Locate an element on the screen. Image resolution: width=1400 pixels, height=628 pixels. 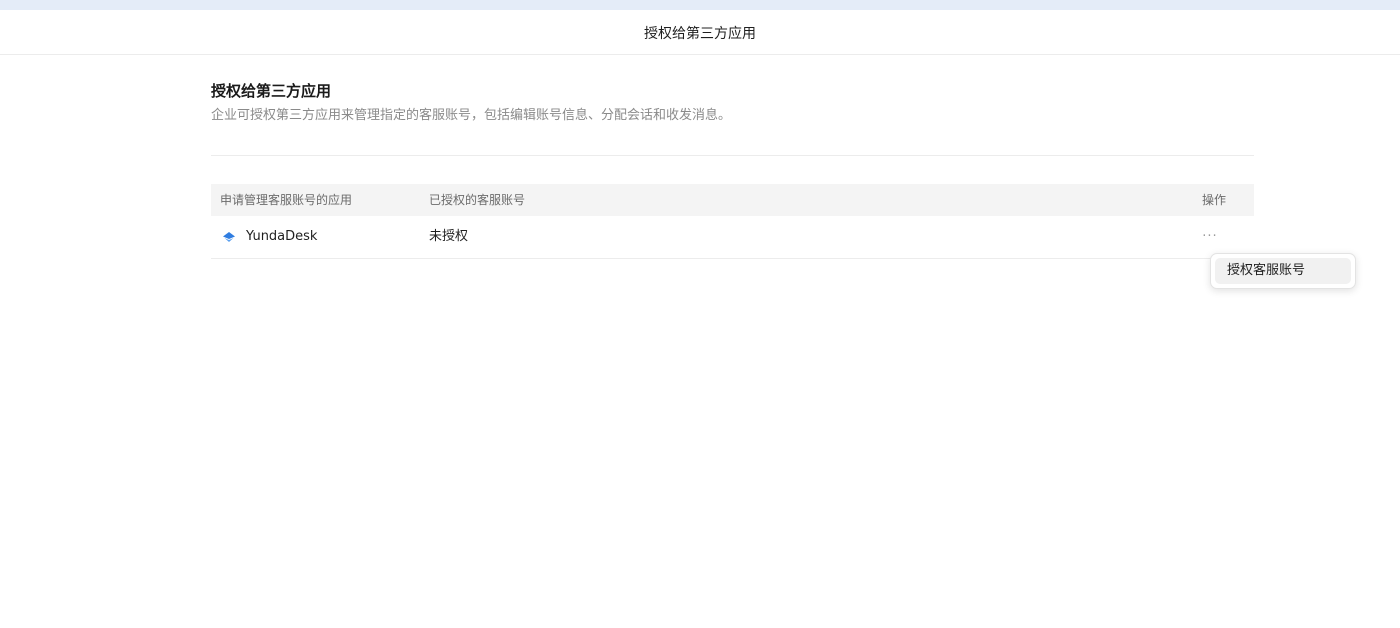
page-heading: 授权给第三方应用 is located at coordinates (271, 91).